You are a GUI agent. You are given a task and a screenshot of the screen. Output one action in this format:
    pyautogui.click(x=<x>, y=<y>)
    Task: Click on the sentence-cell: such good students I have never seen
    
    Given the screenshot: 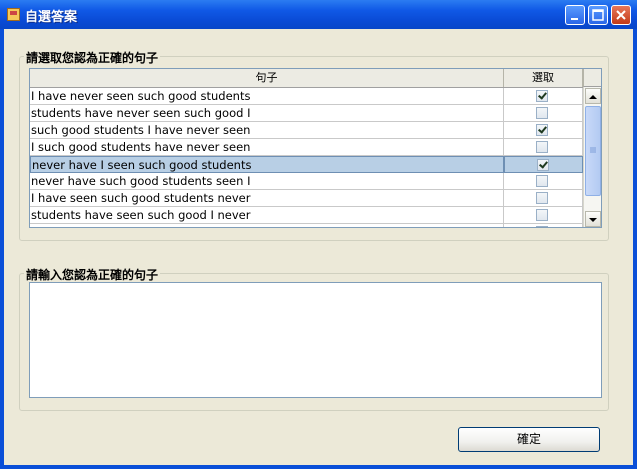 What is the action you would take?
    pyautogui.click(x=267, y=130)
    